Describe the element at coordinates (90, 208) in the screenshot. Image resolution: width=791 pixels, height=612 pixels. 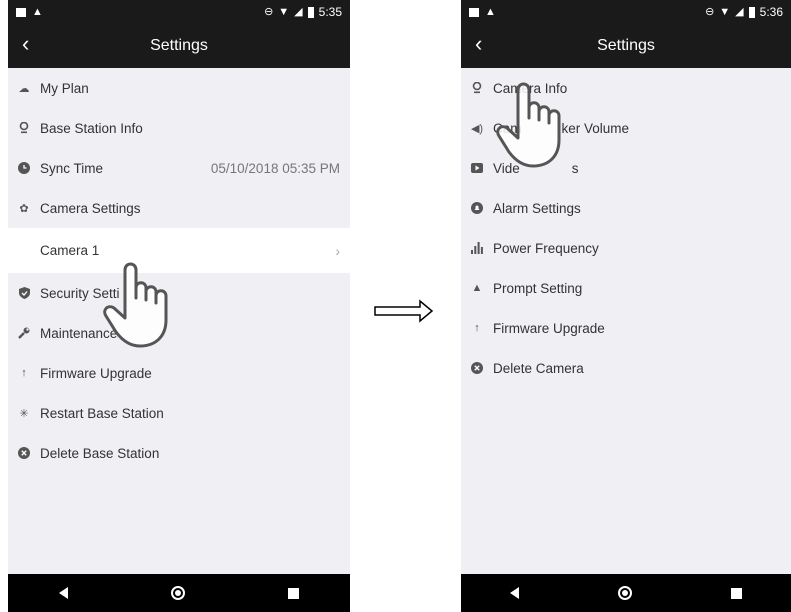
I see `settings-item-label: Camera Settings` at that location.